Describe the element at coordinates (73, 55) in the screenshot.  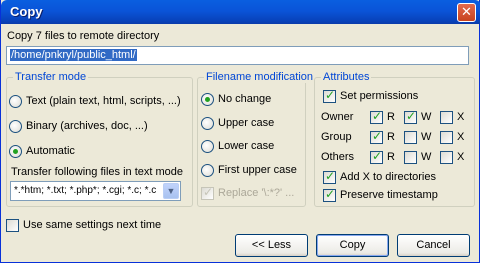
I see `remote-directory-value: /home/pnkryl/public_html/` at that location.